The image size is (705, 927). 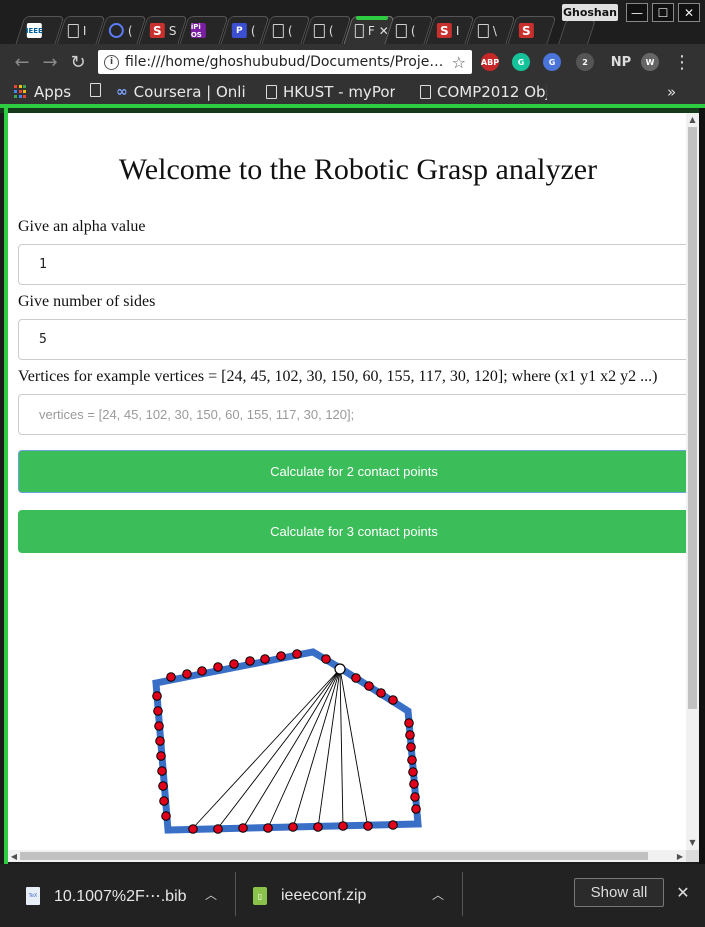 What do you see at coordinates (619, 892) in the screenshot?
I see `show-all-downloads-button: Show all` at bounding box center [619, 892].